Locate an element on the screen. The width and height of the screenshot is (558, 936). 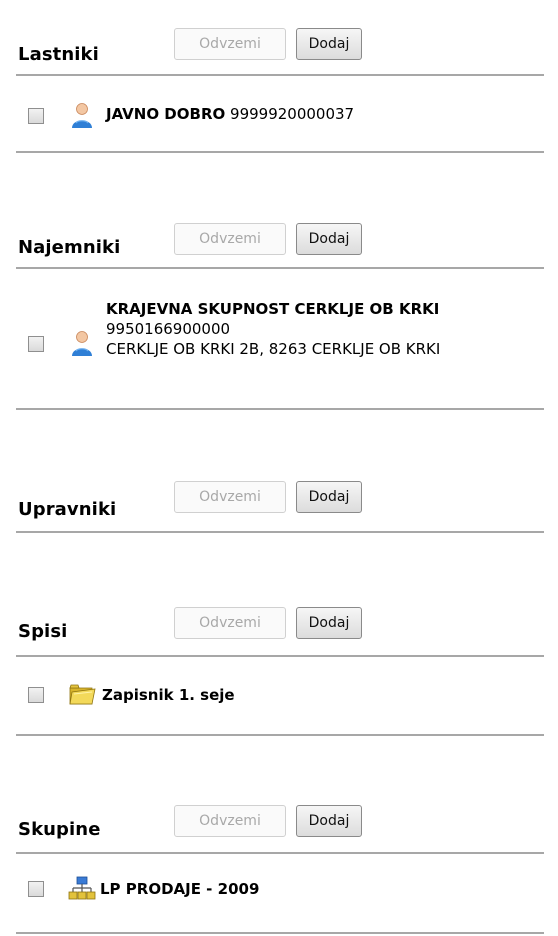
section-title-groups: Skupine is located at coordinates (59, 829).